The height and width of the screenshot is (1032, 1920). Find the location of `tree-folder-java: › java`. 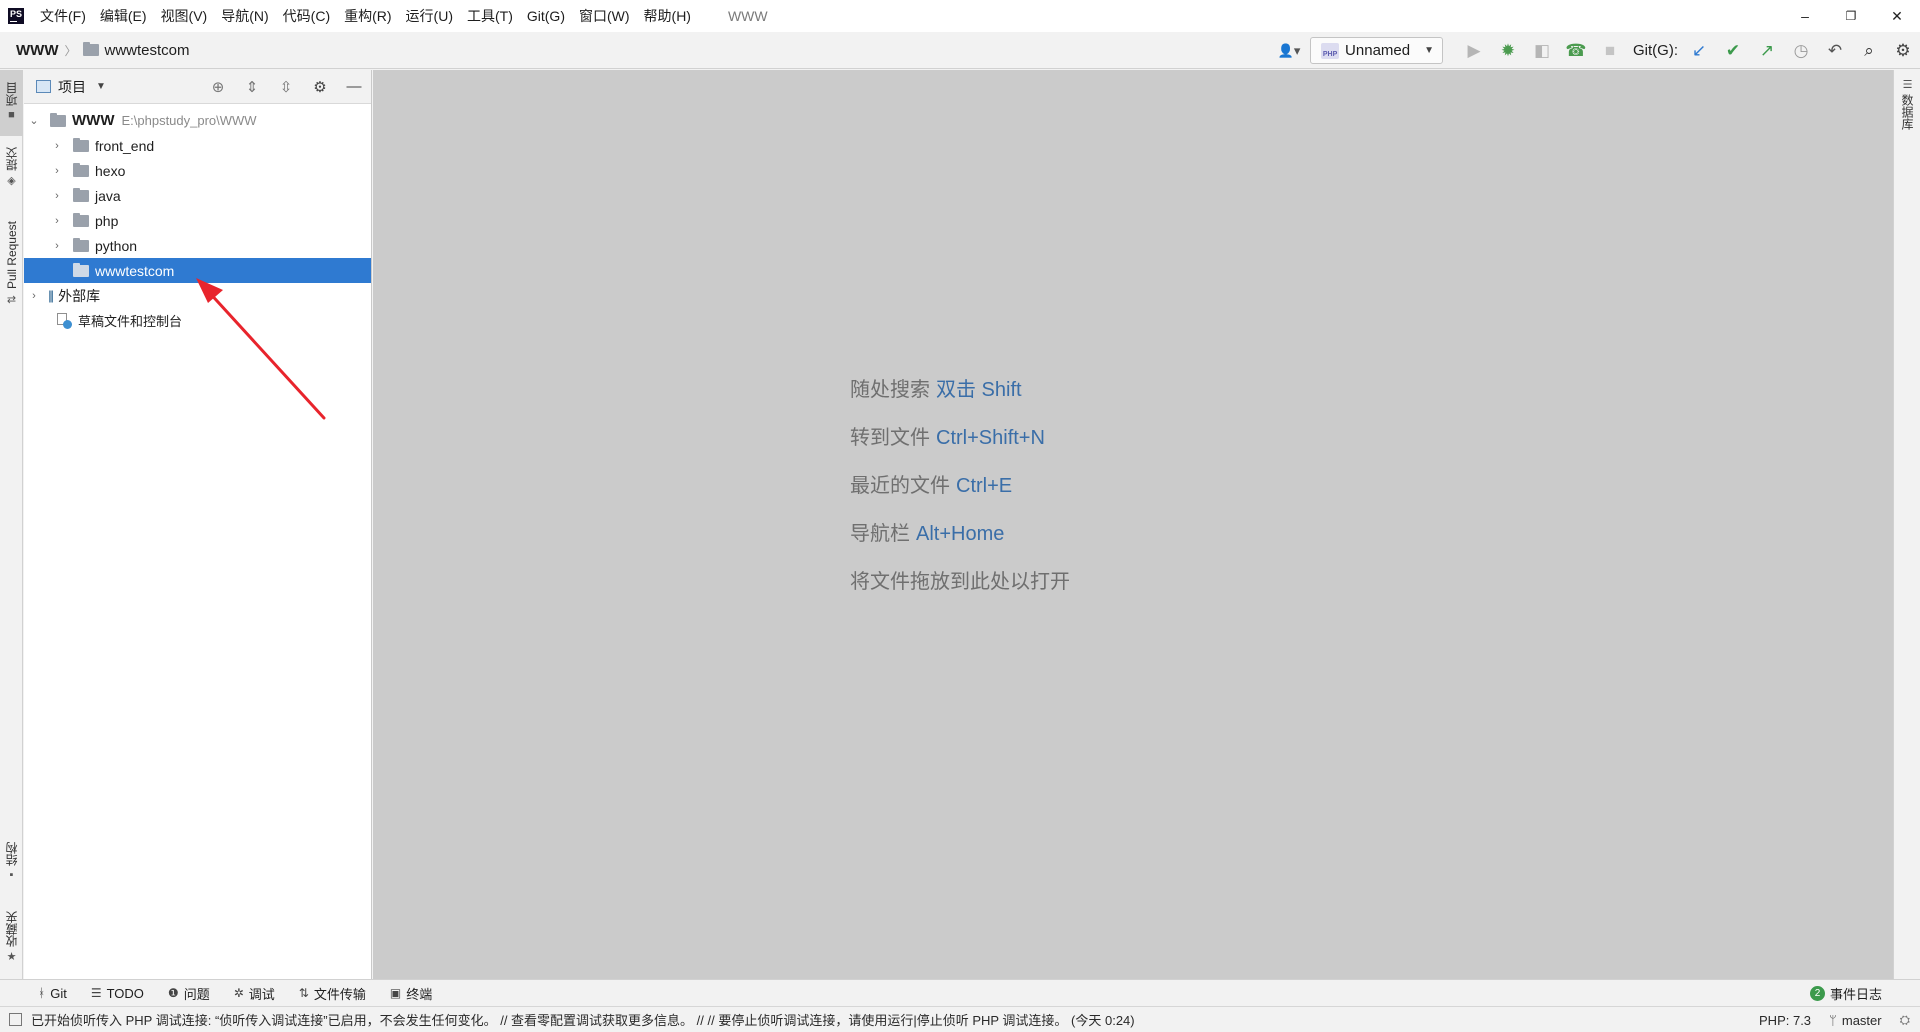

tree-folder-java: › java is located at coordinates (197, 195).